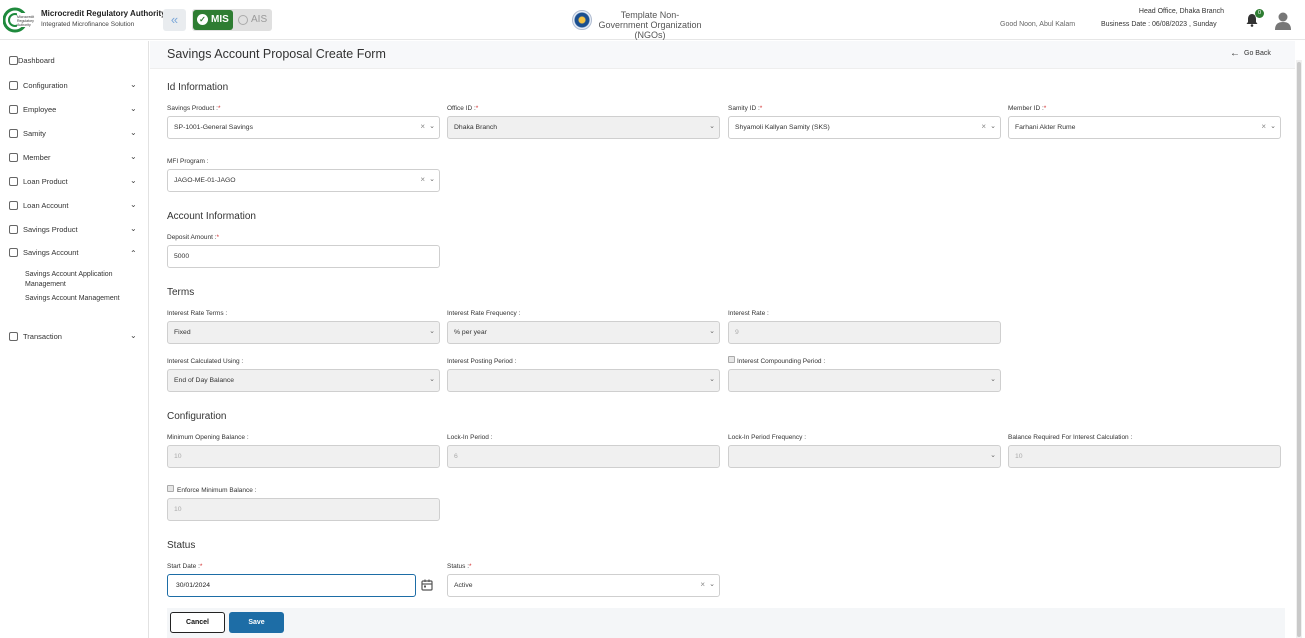 This screenshot has width=1305, height=638. What do you see at coordinates (205, 361) in the screenshot?
I see `interest-calculated-using-label: Interest Calculated Using :` at bounding box center [205, 361].